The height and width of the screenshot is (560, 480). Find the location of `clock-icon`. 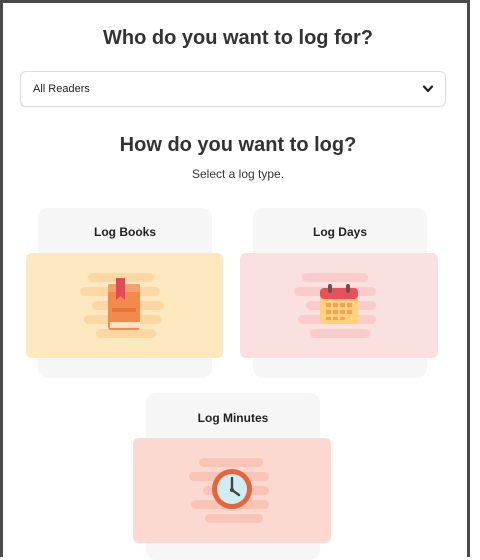

clock-icon is located at coordinates (232, 489).